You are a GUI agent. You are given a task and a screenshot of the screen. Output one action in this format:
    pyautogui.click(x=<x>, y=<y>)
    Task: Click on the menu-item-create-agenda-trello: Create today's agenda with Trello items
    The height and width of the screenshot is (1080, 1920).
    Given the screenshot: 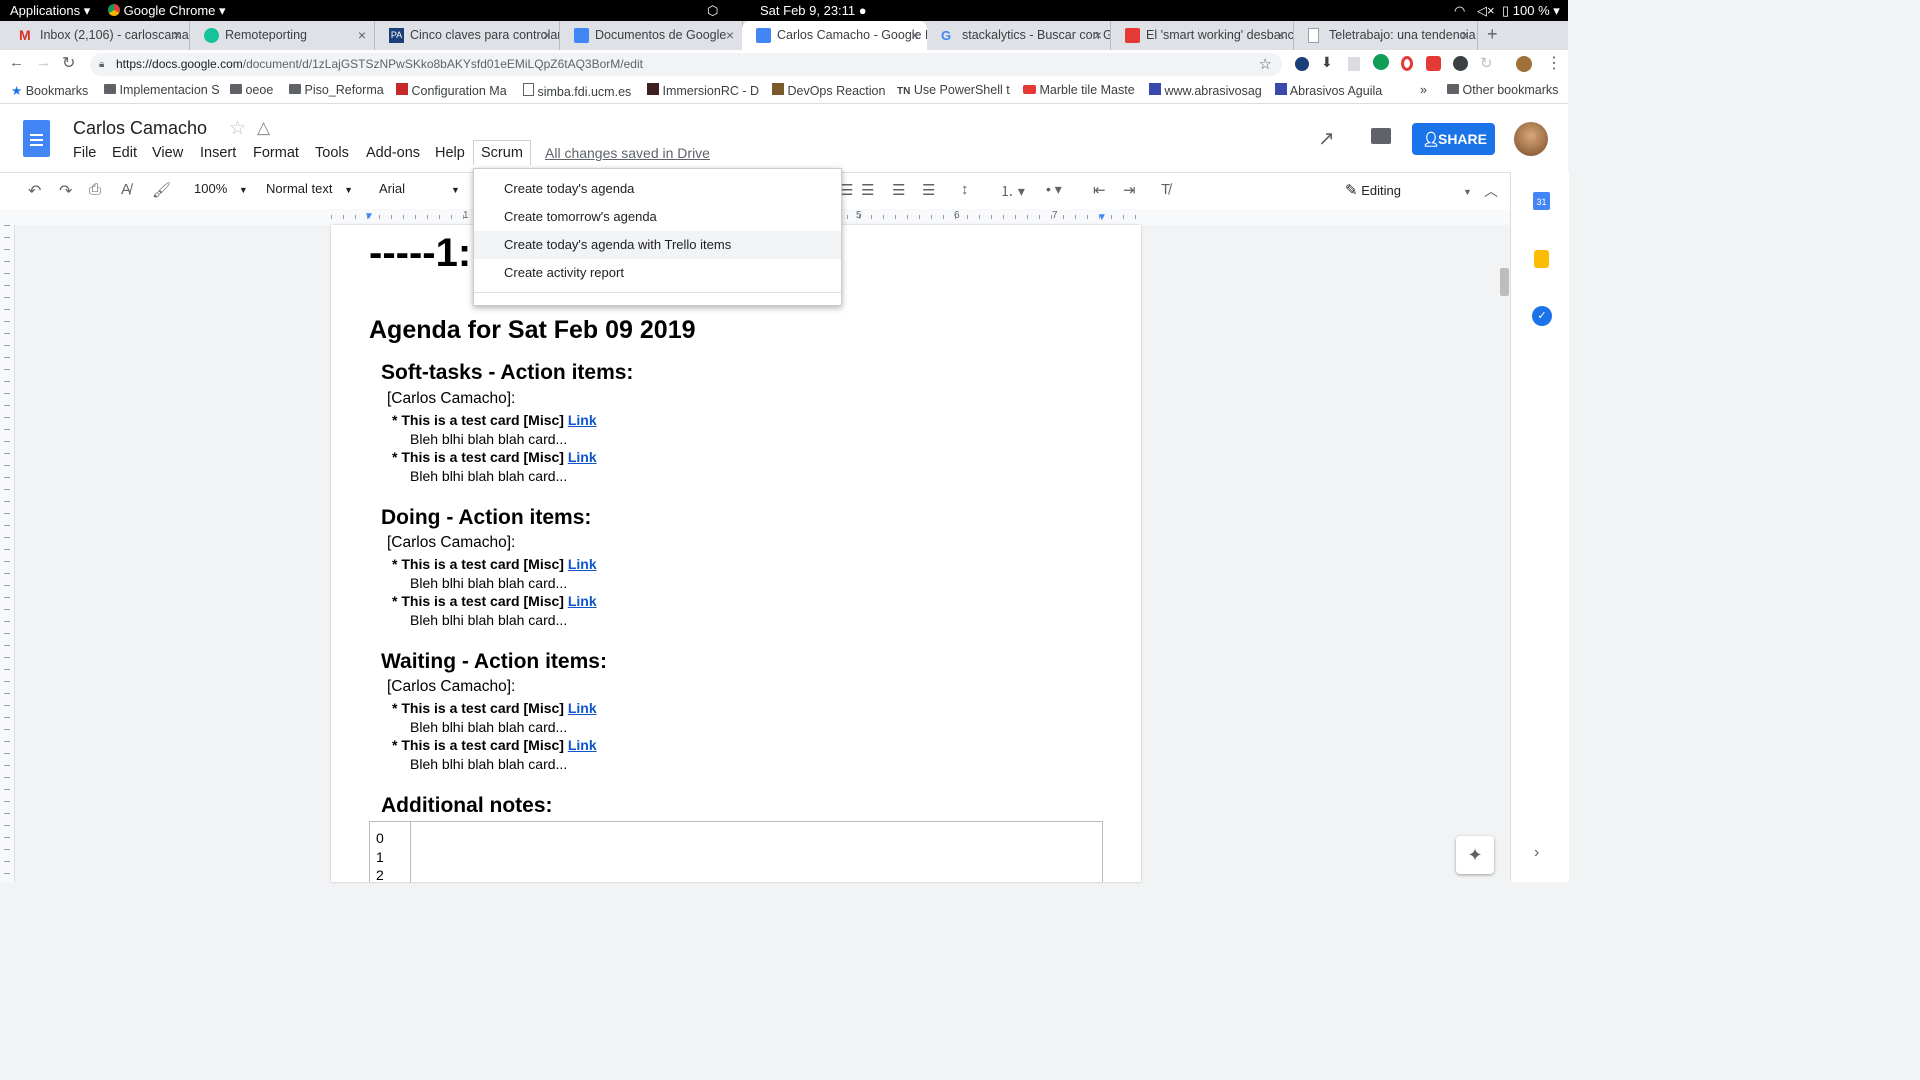 What is the action you would take?
    pyautogui.click(x=657, y=245)
    